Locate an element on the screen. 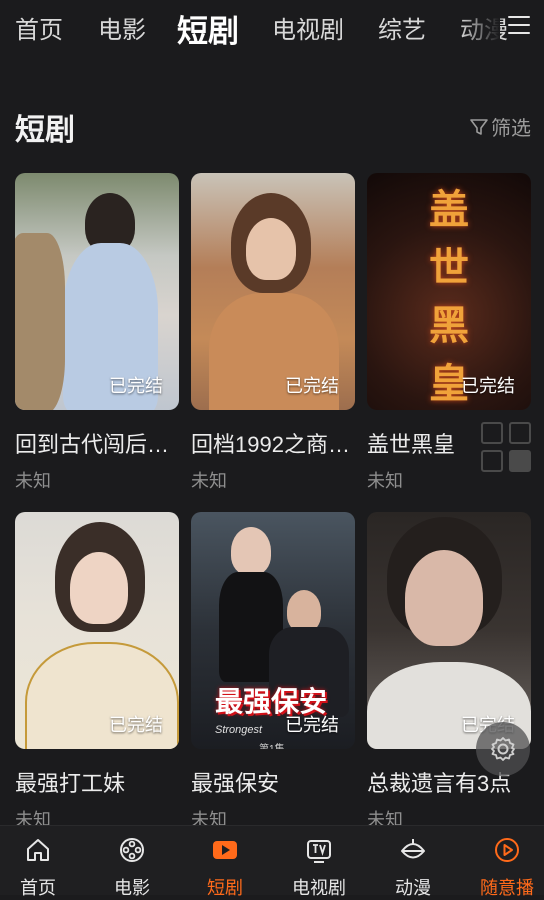 This screenshot has width=544, height=900. anime-icon is located at coordinates (413, 849).